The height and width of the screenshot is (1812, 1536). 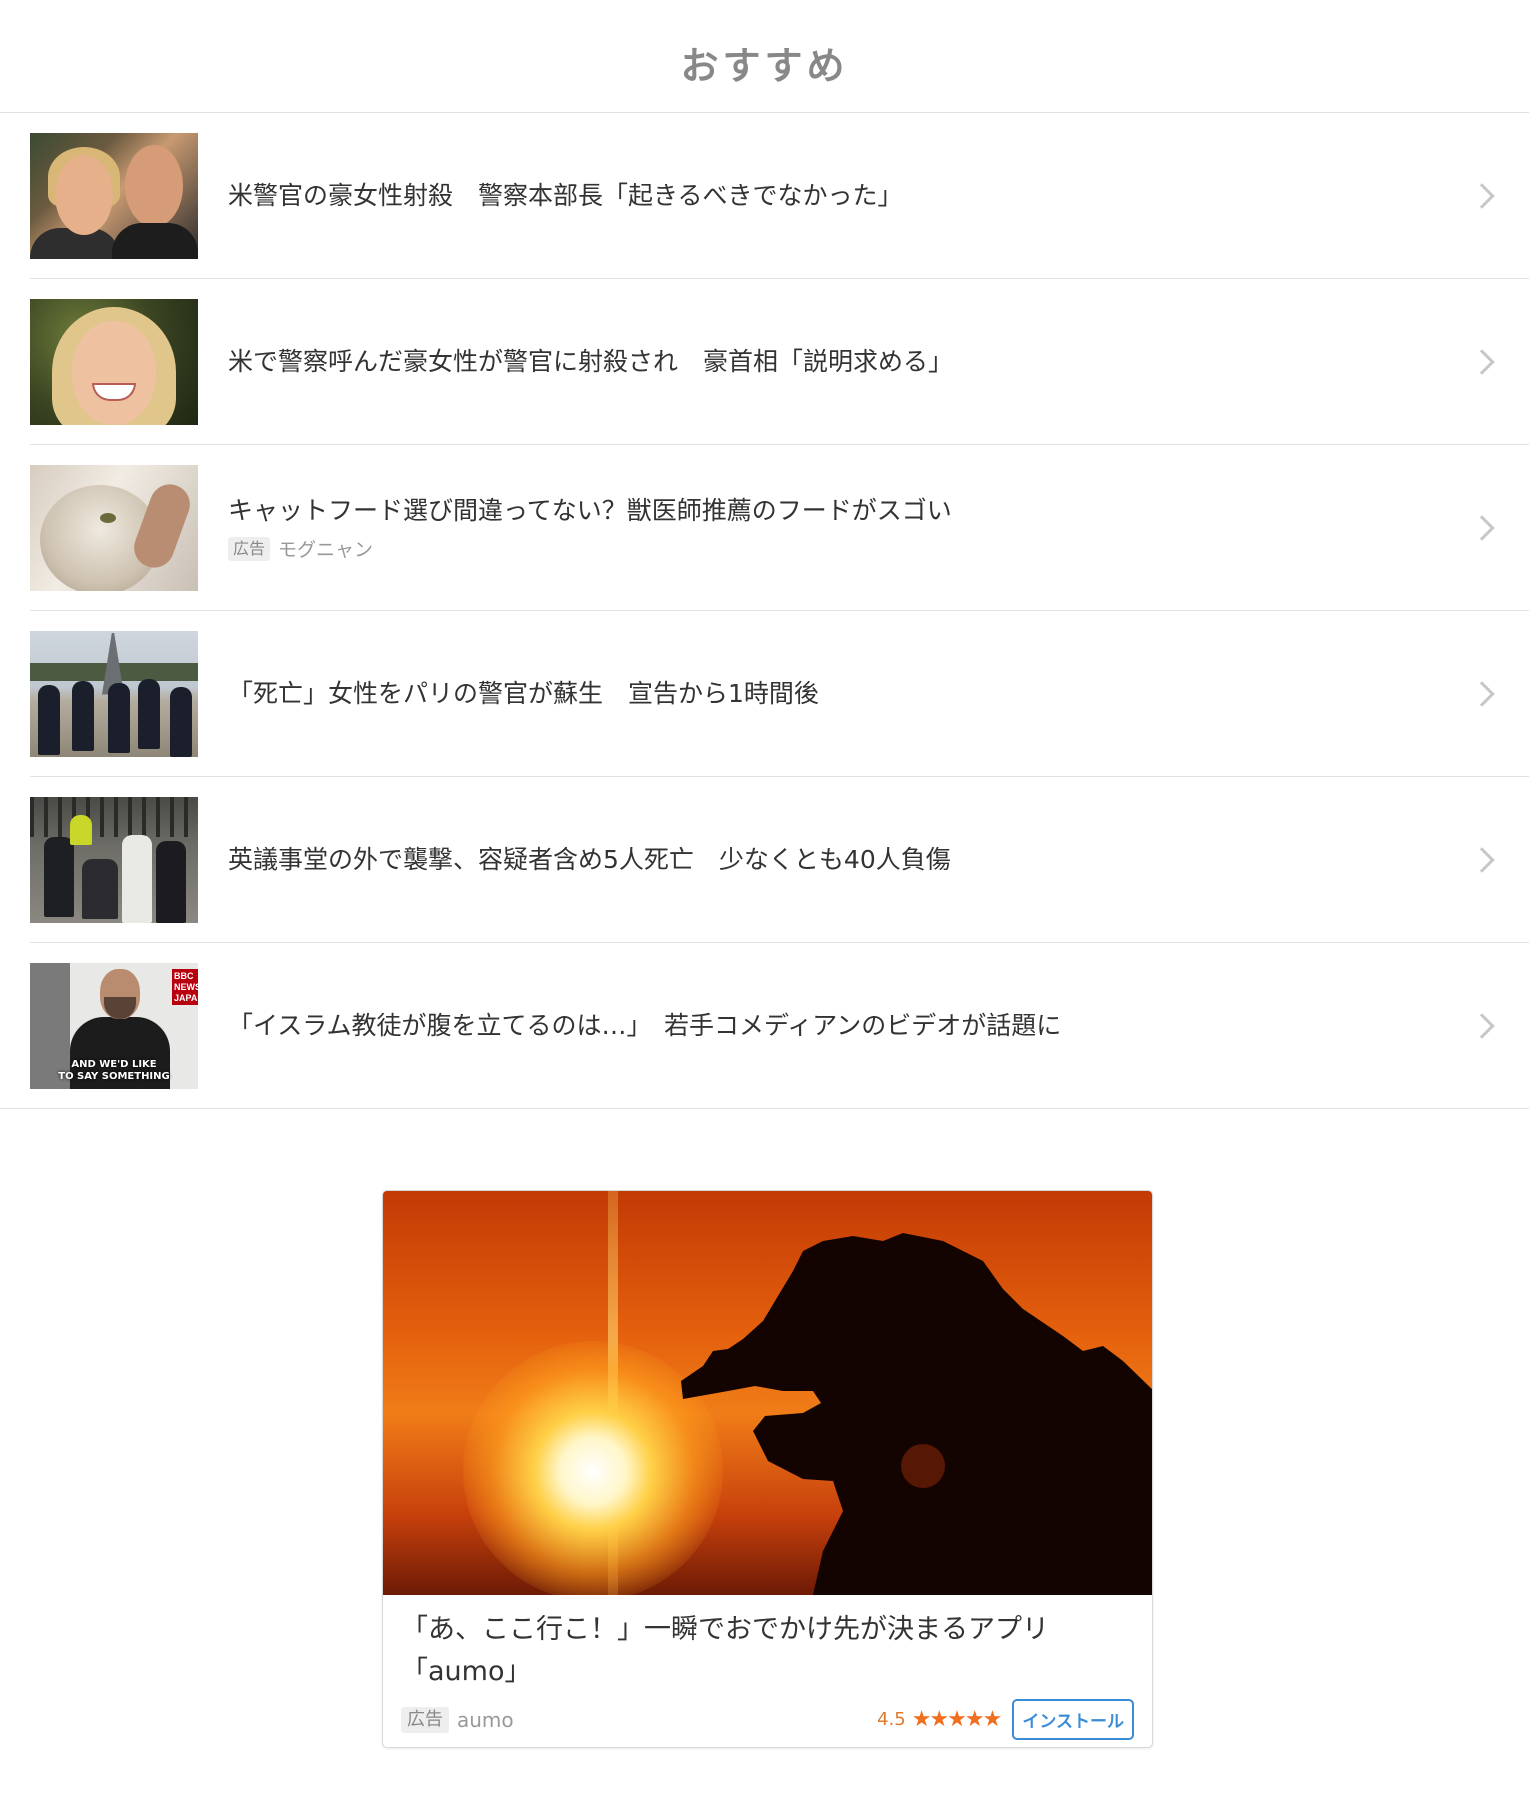 What do you see at coordinates (1073, 1719) in the screenshot?
I see `install-button: インストール` at bounding box center [1073, 1719].